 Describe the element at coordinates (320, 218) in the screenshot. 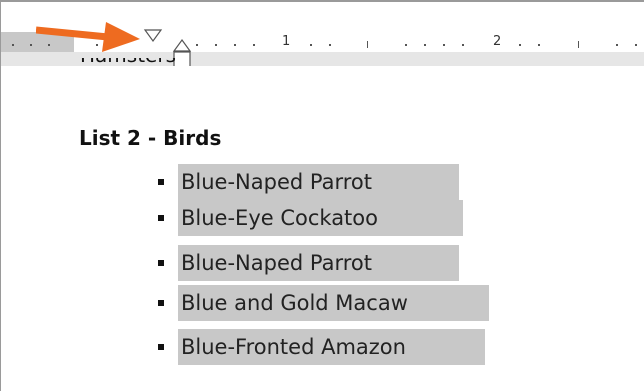

I see `list-item-text: Blue-Eye Cockatoo` at that location.